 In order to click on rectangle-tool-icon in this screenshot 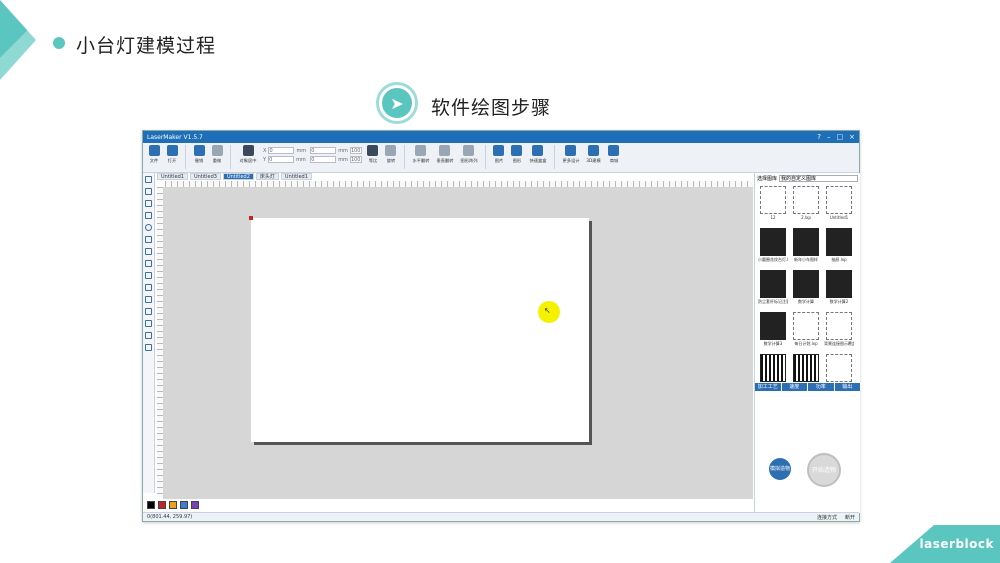, I will do `click(148, 215)`.